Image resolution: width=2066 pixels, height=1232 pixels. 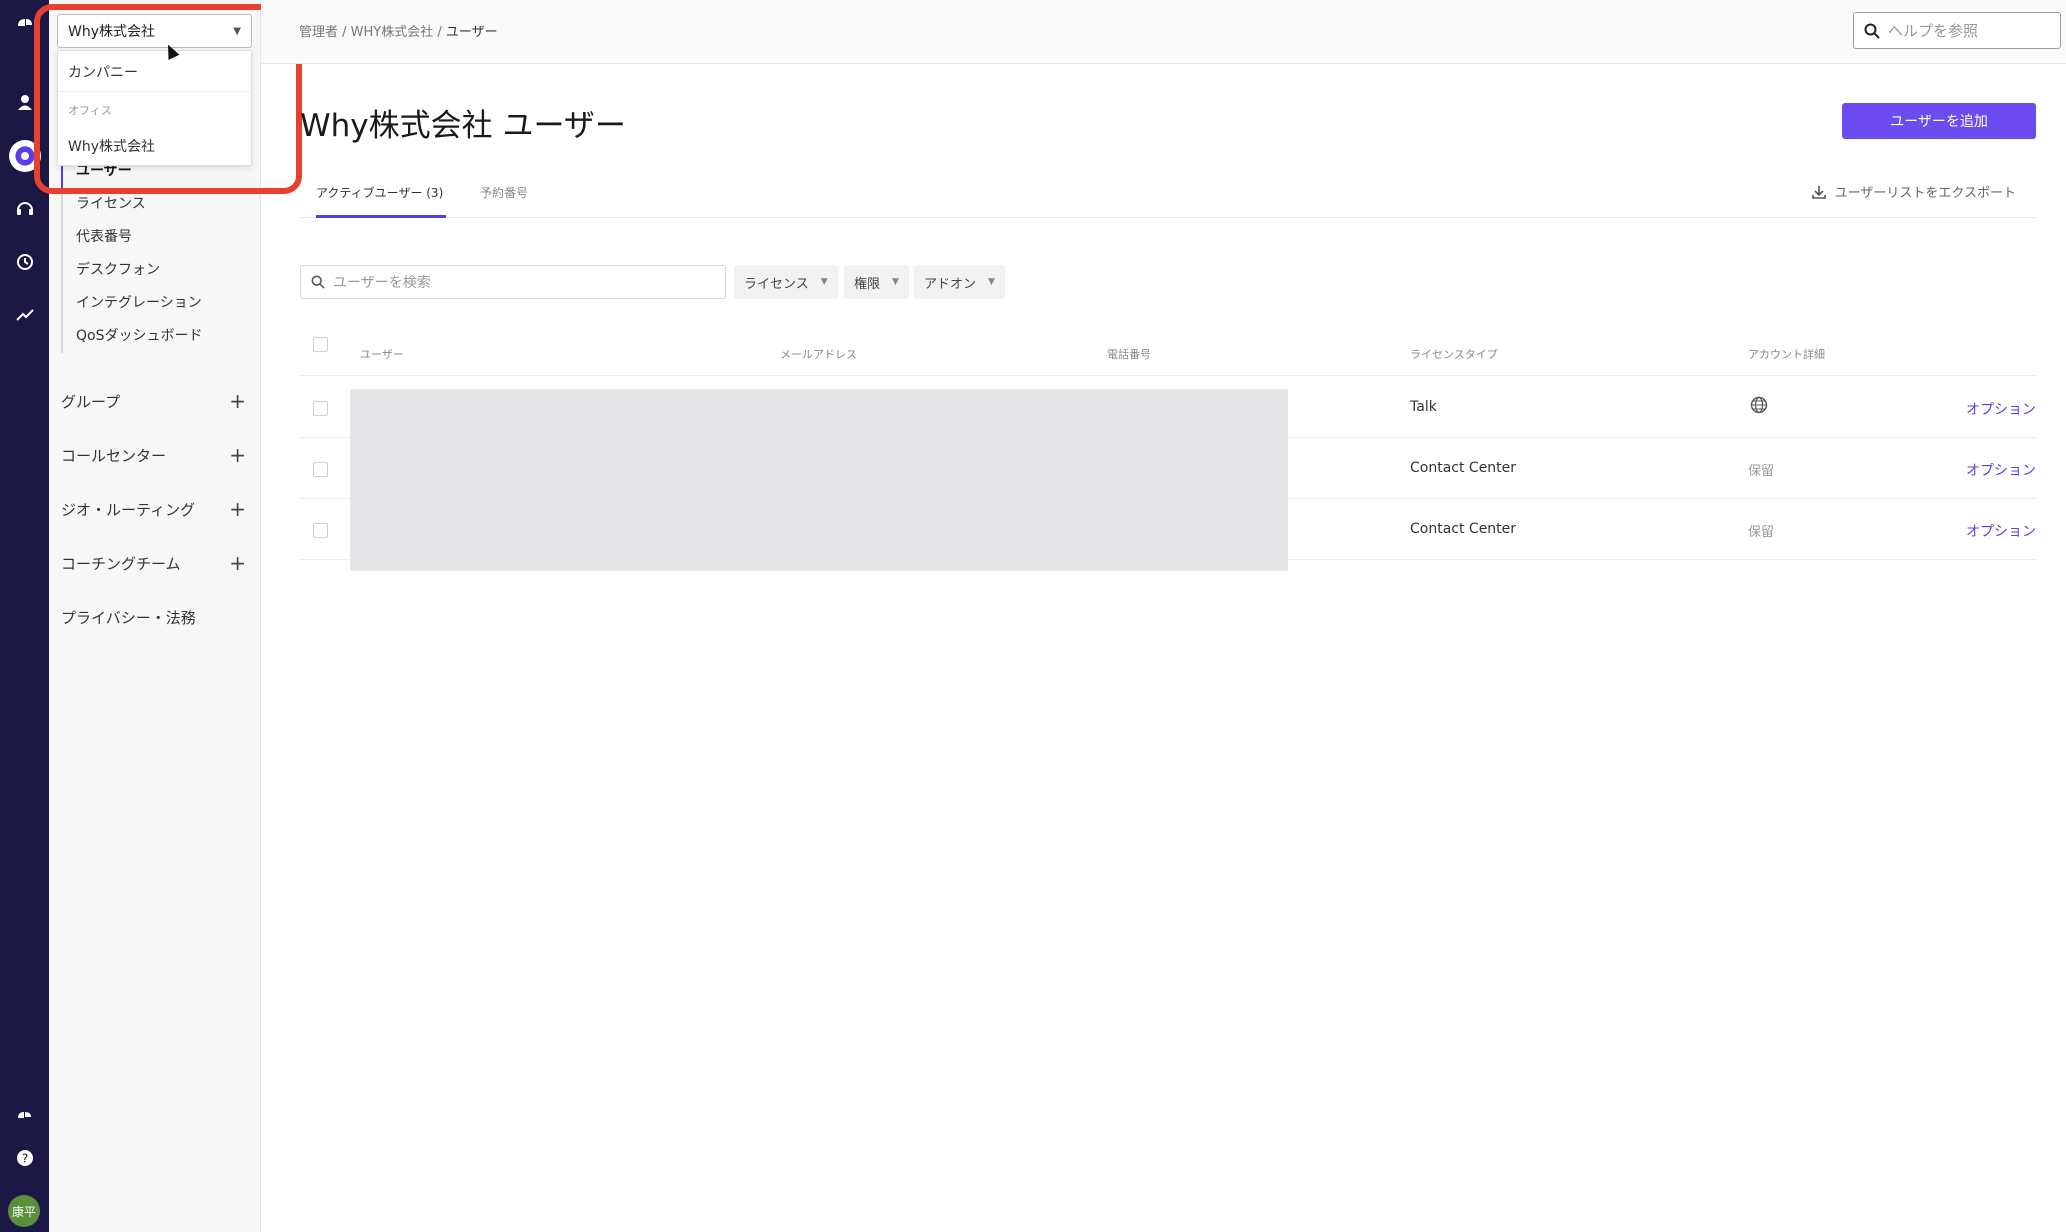 What do you see at coordinates (24, 616) in the screenshot?
I see `app-rail: ? 康平` at bounding box center [24, 616].